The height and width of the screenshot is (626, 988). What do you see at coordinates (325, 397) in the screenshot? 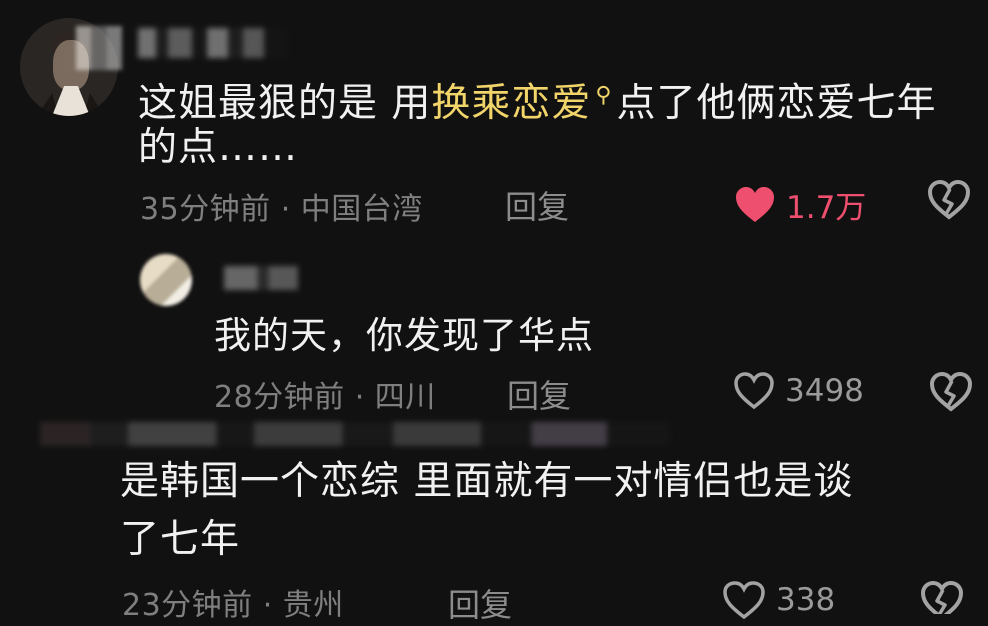
I see `comment-2-meta: 28分钟前 · 四川` at bounding box center [325, 397].